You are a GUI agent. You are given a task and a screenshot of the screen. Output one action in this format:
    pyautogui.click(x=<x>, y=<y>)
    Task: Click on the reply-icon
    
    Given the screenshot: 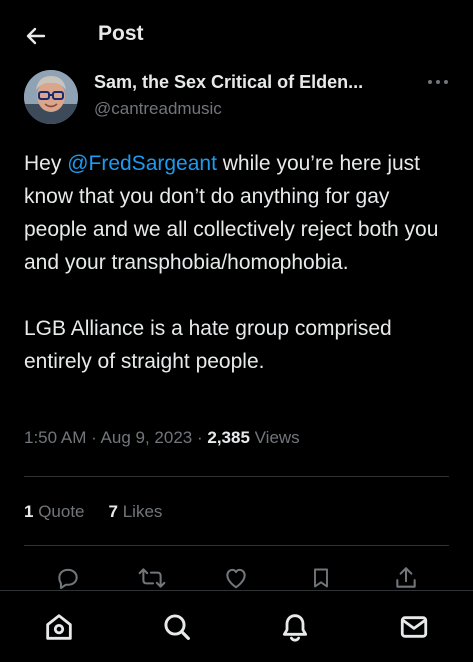 What is the action you would take?
    pyautogui.click(x=68, y=578)
    